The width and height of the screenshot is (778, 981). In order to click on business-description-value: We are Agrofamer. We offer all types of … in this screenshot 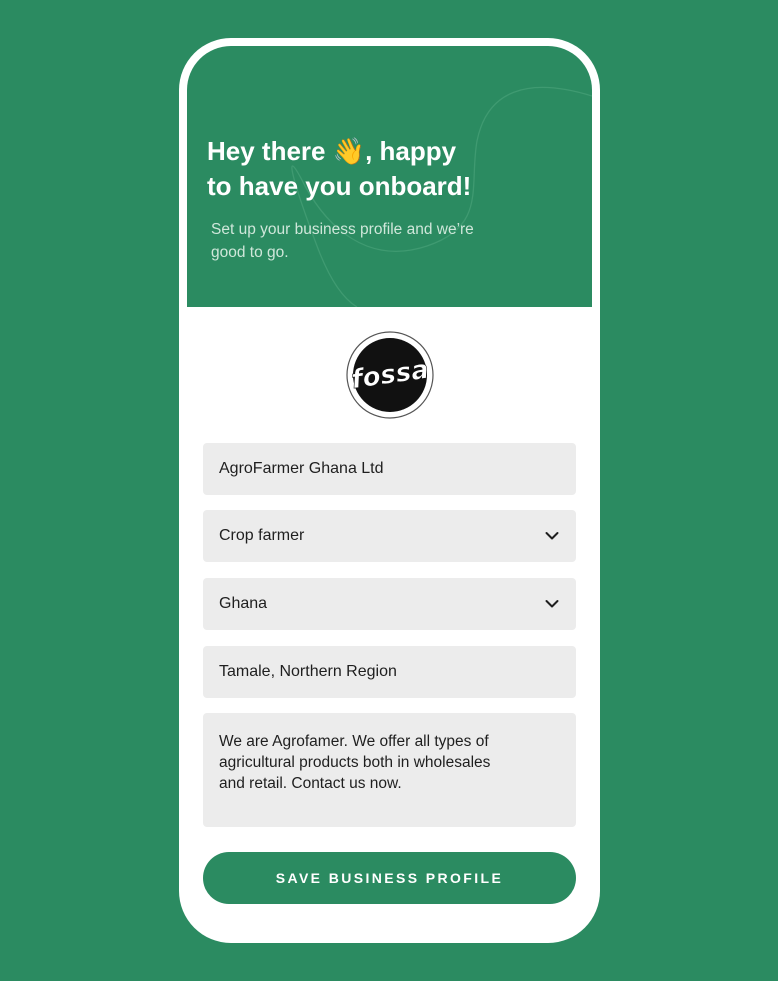, I will do `click(355, 762)`.